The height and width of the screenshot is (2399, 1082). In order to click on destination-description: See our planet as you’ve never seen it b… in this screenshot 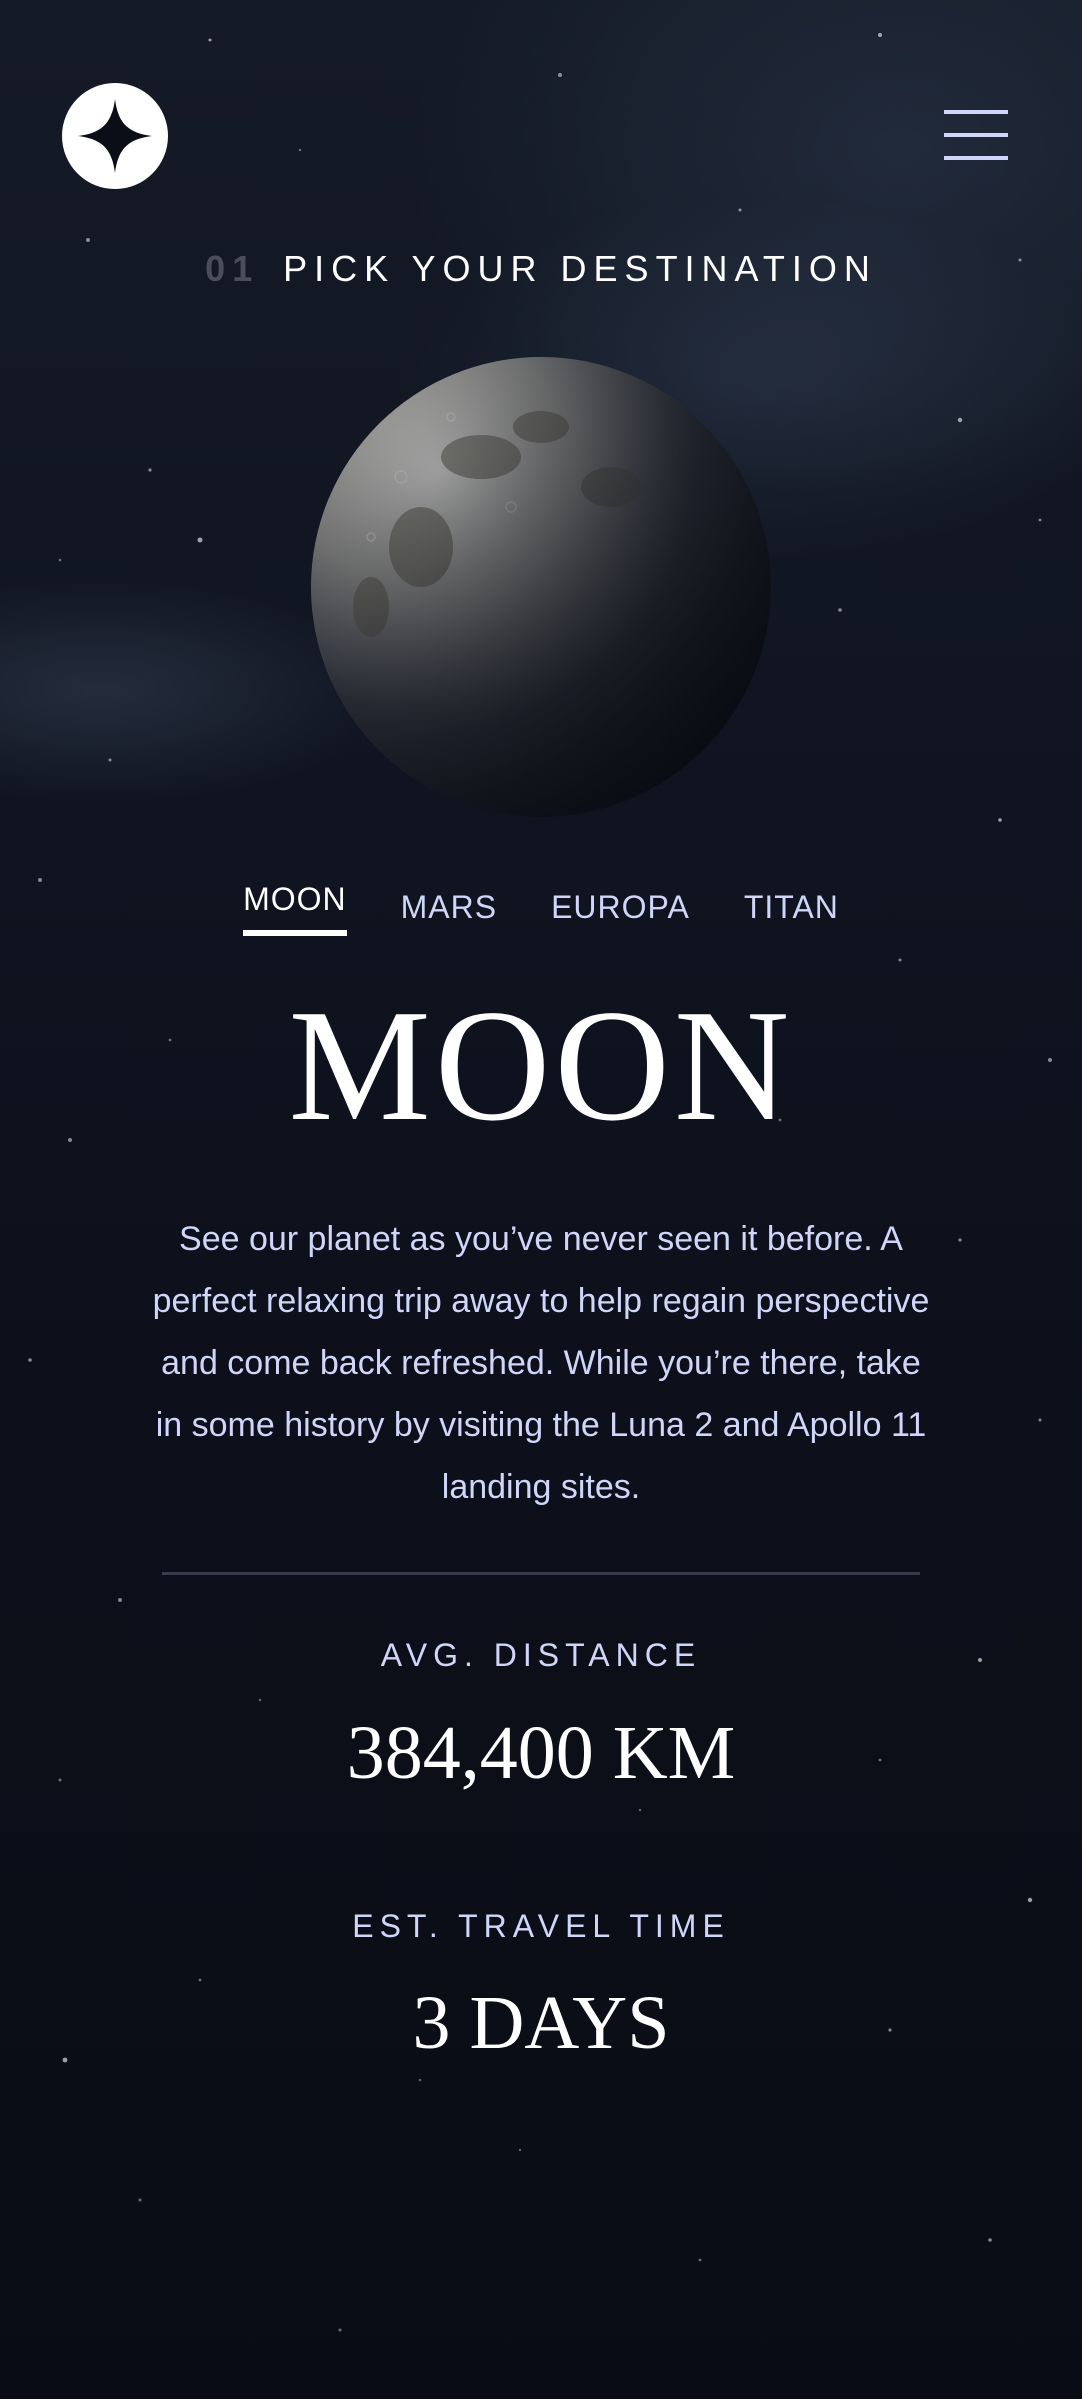, I will do `click(541, 1363)`.